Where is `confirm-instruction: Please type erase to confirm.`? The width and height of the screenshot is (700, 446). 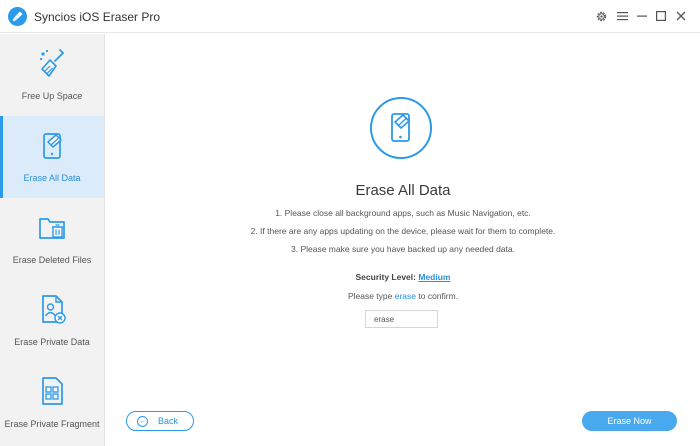
confirm-instruction: Please type erase to confirm. is located at coordinates (403, 296).